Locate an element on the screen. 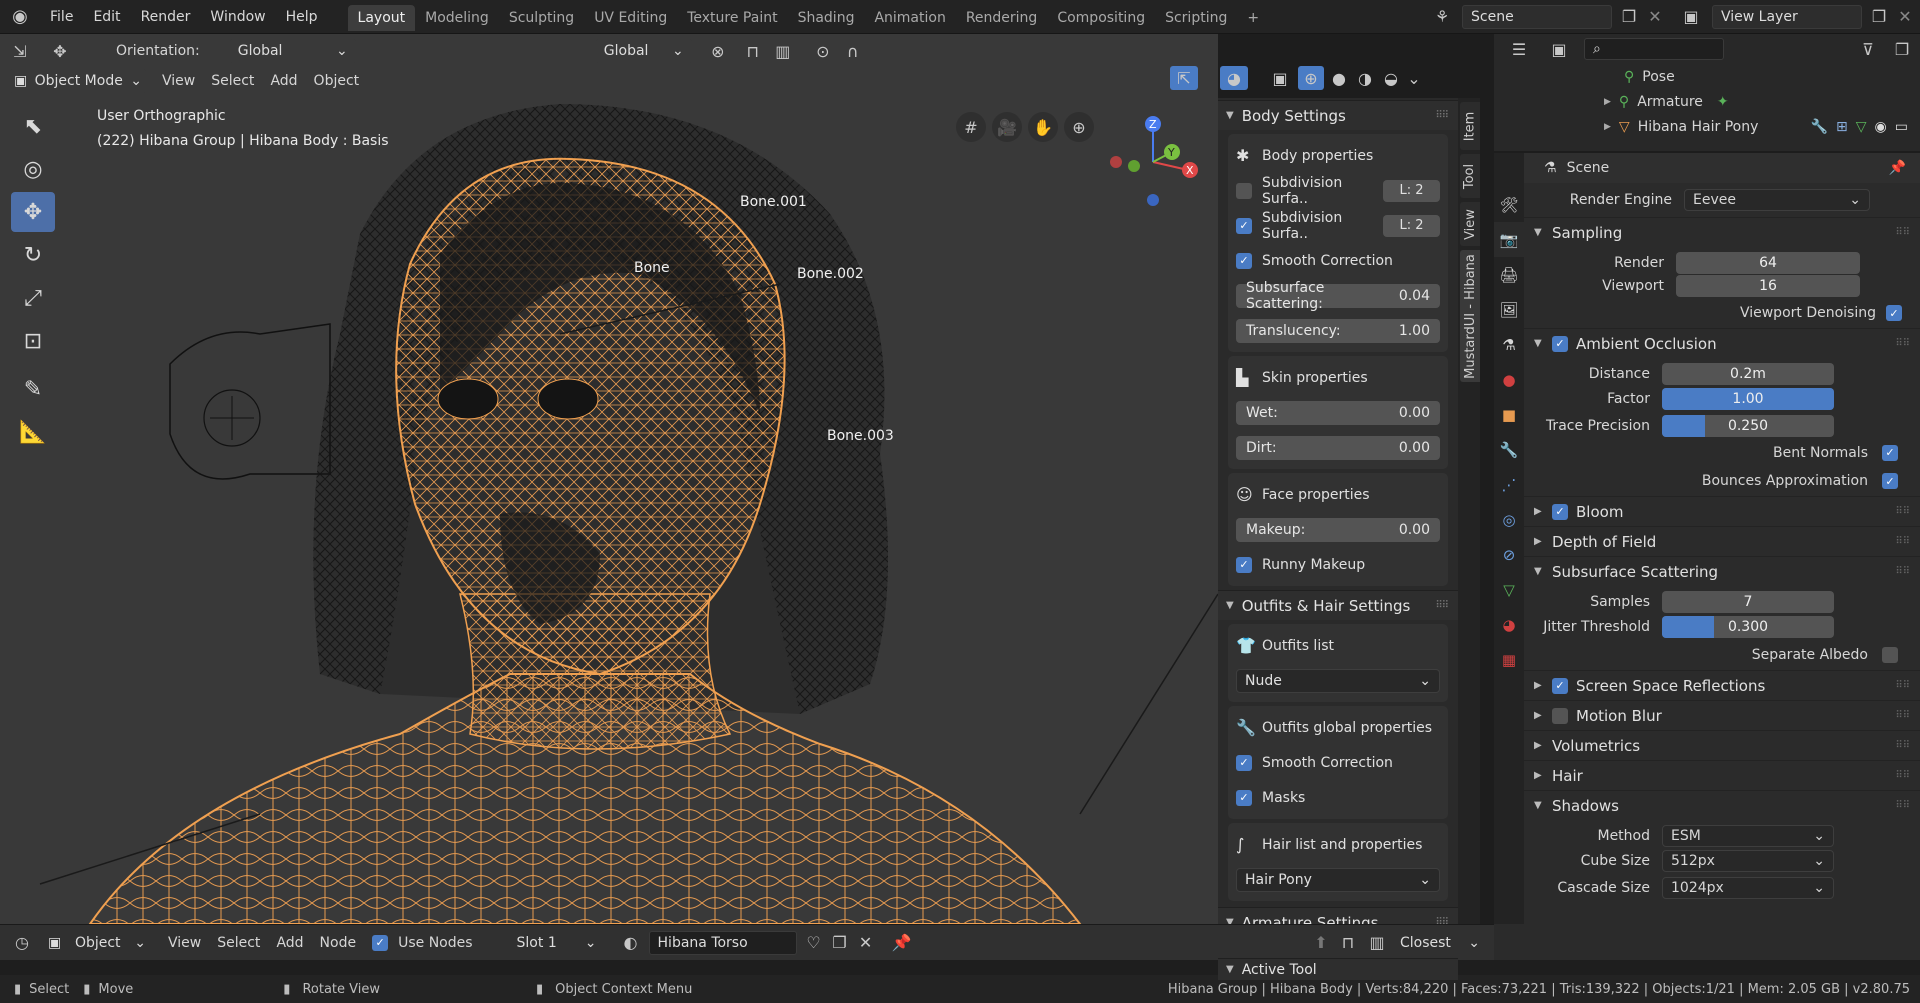  smooth-correction-checkbox: ✓ is located at coordinates (1244, 260).